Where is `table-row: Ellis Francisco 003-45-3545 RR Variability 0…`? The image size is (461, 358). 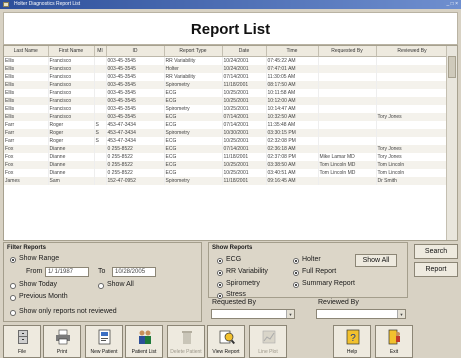
table-row: Ellis Francisco 003-45-3545 RR Variability 0… is located at coordinates (226, 77).